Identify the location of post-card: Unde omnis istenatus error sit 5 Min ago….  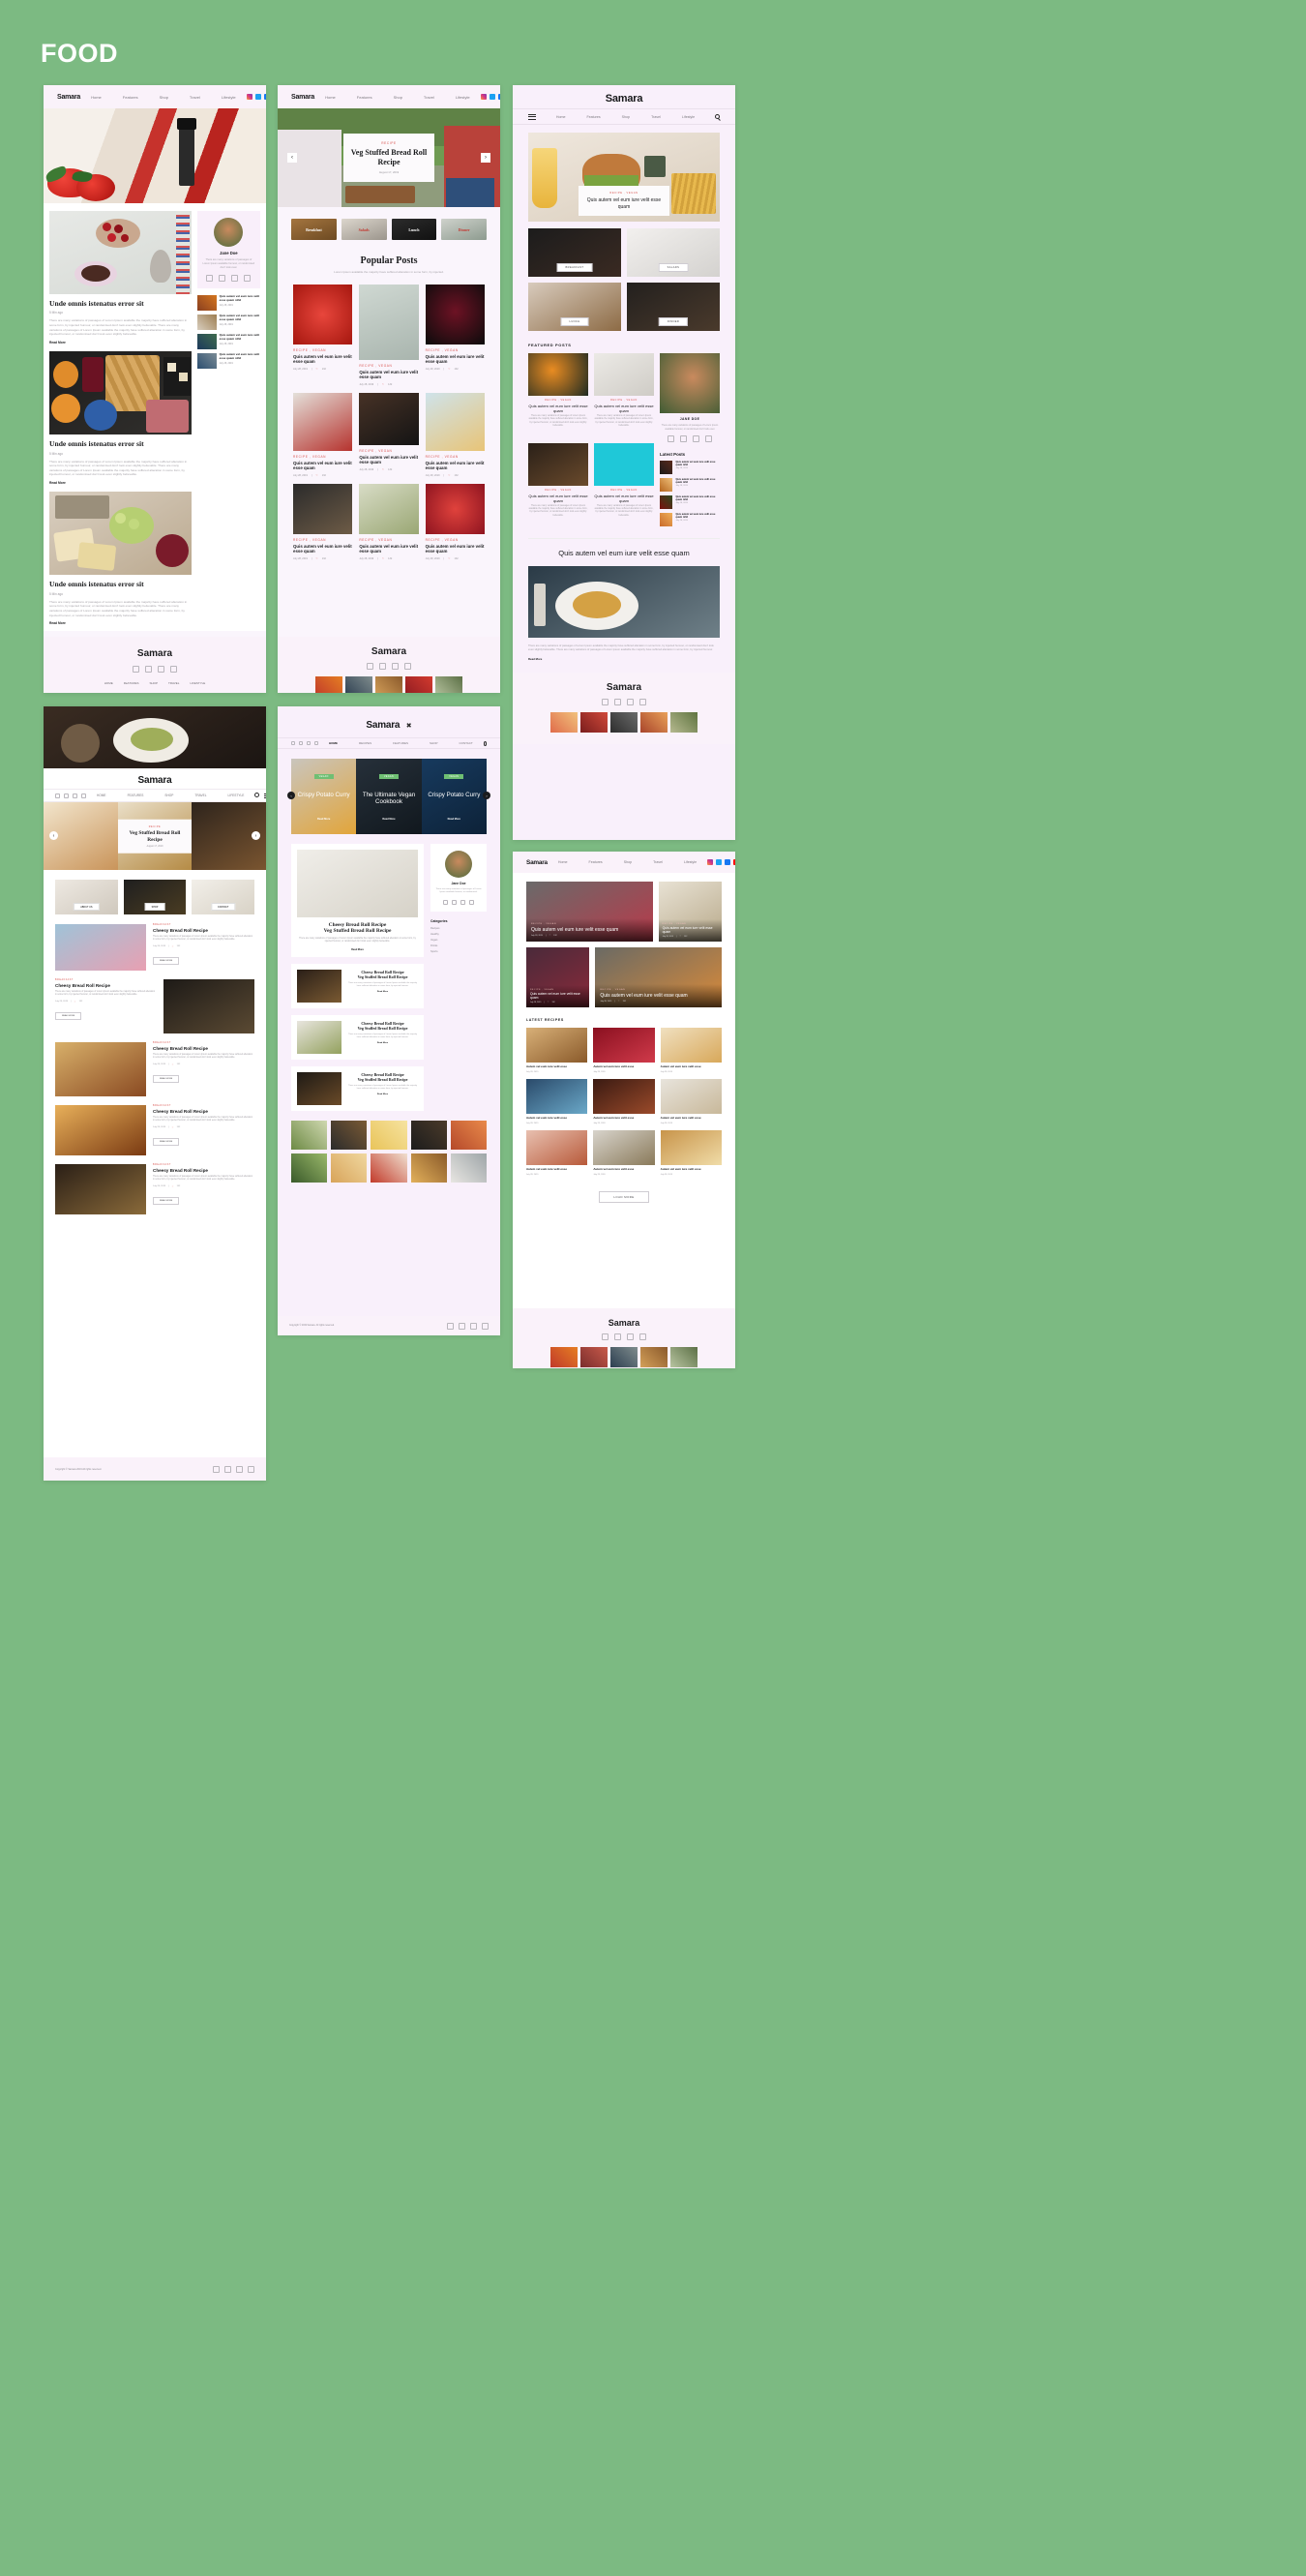
(120, 418).